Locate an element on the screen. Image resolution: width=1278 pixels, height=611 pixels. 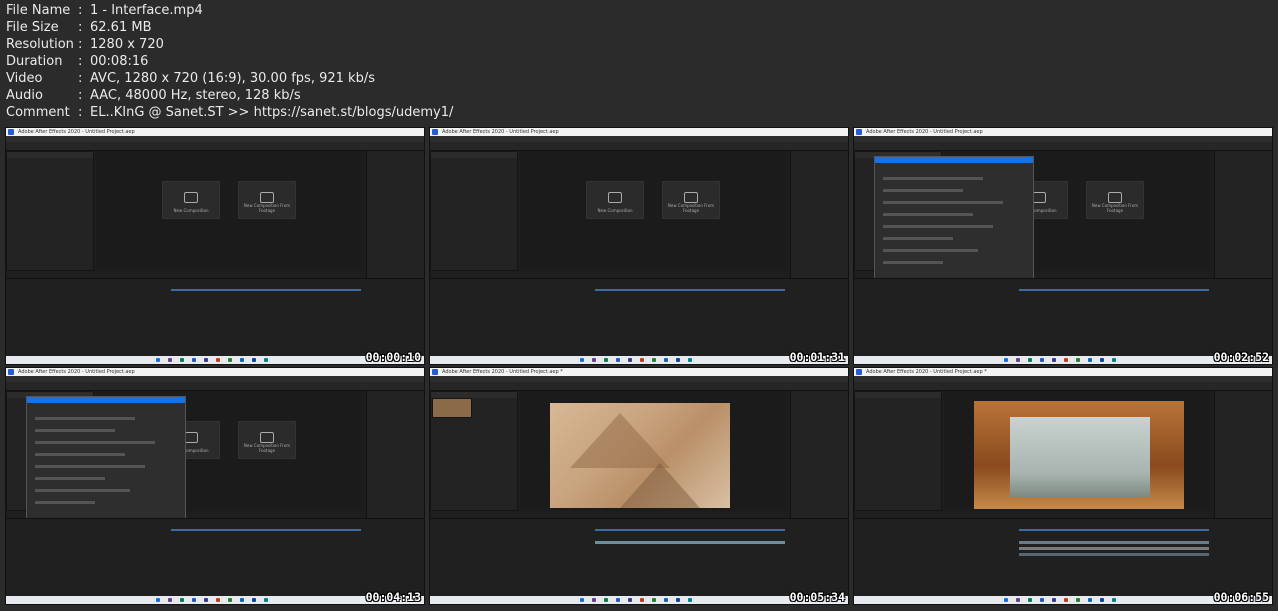
file-info-row: Duration:00:08:16 is located at coordinates (229, 61).